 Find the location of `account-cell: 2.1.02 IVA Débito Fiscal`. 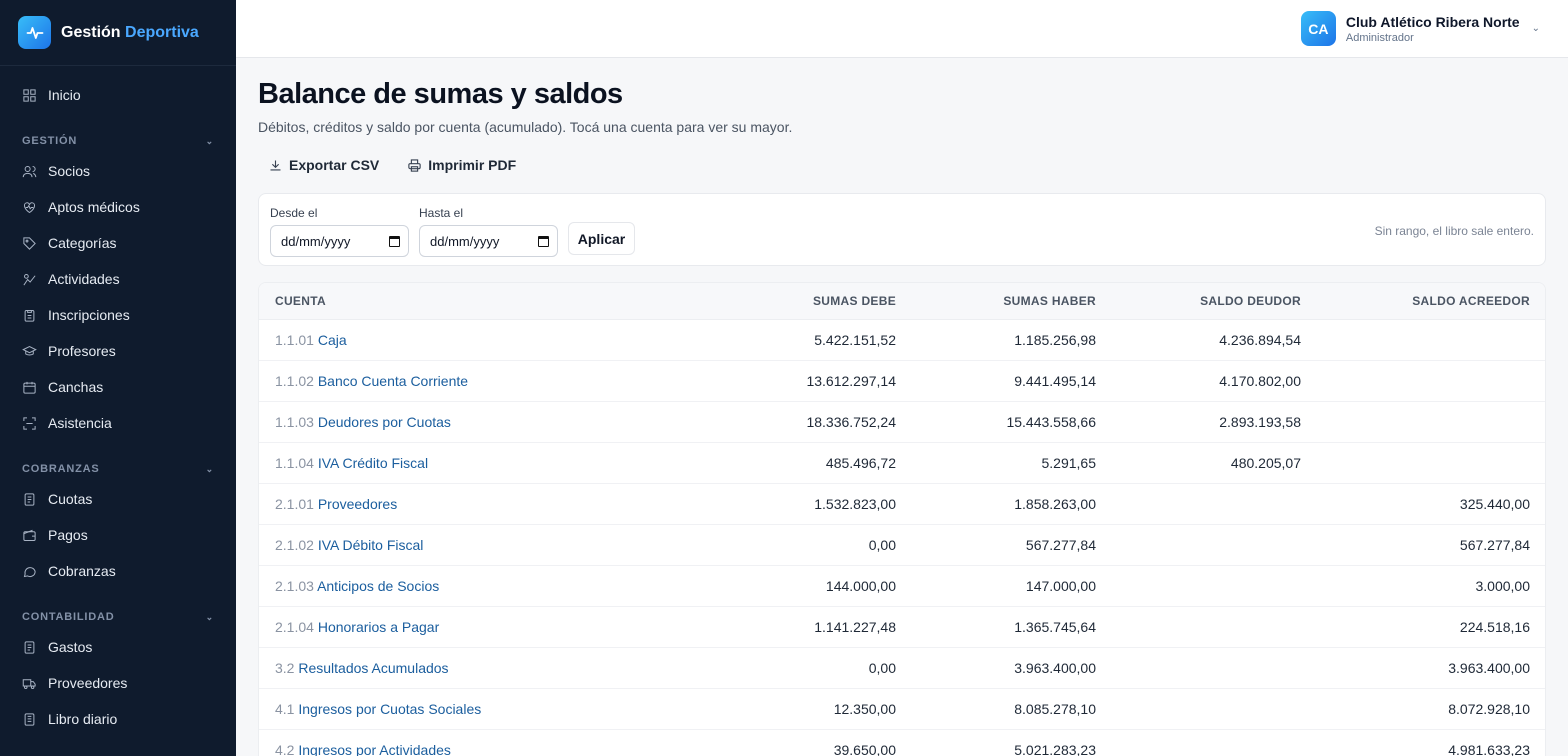

account-cell: 2.1.02 IVA Débito Fiscal is located at coordinates (477, 545).